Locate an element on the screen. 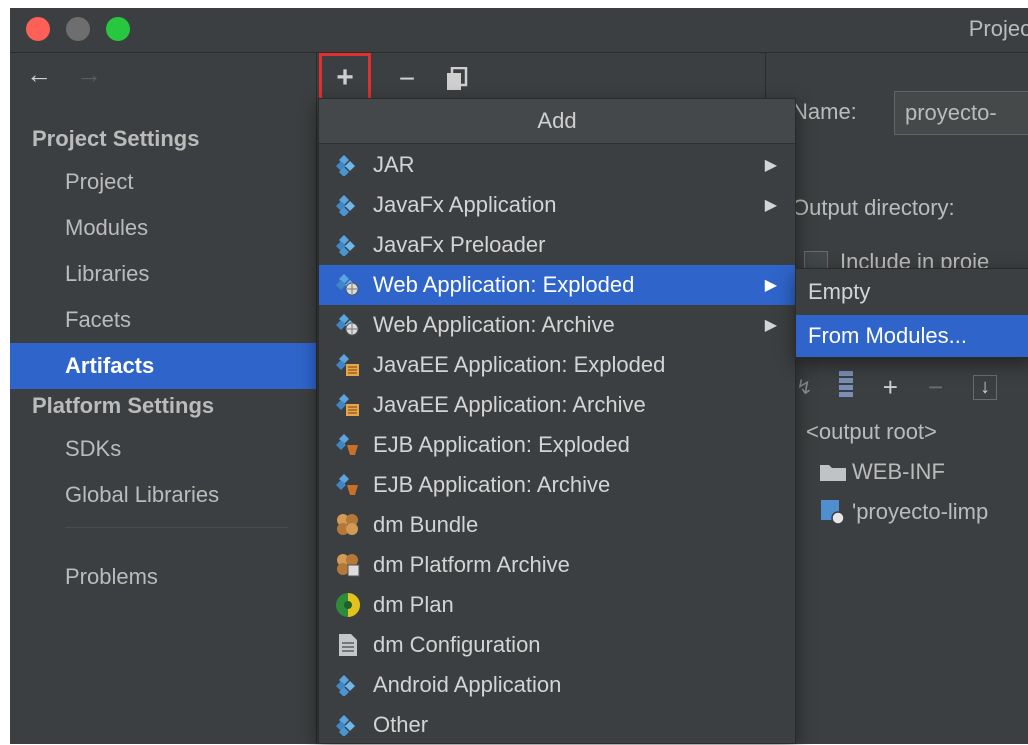 The width and height of the screenshot is (1028, 745). copy-icon is located at coordinates (457, 78).